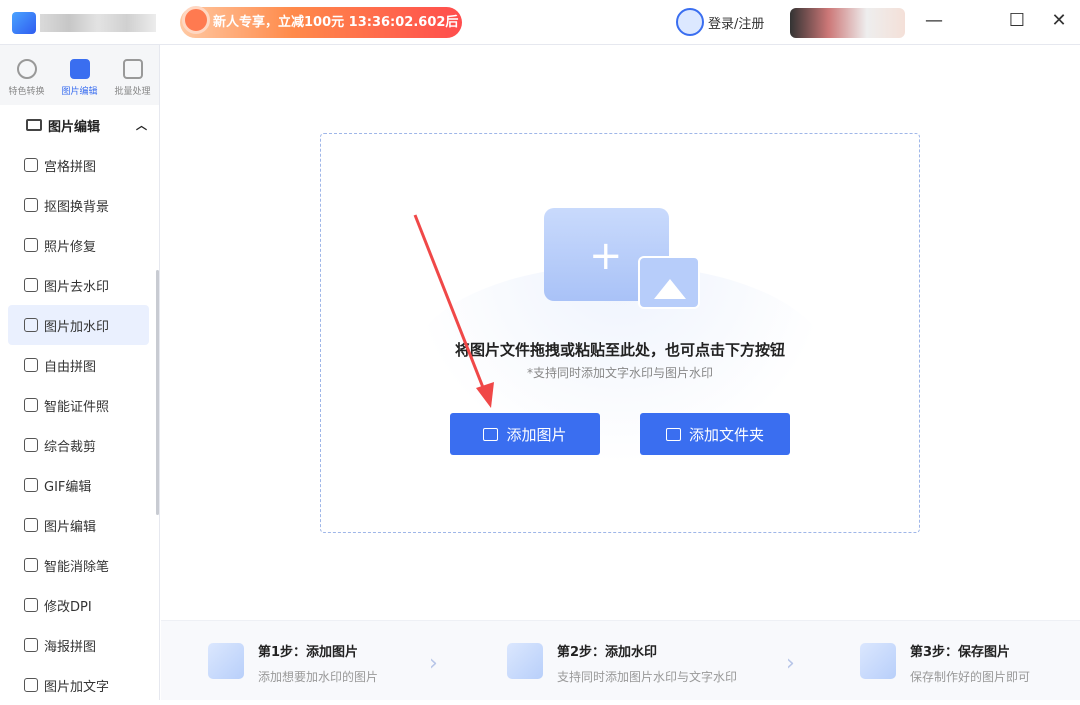 The width and height of the screenshot is (1080, 705). What do you see at coordinates (226, 661) in the screenshot?
I see `add-image-step-icon` at bounding box center [226, 661].